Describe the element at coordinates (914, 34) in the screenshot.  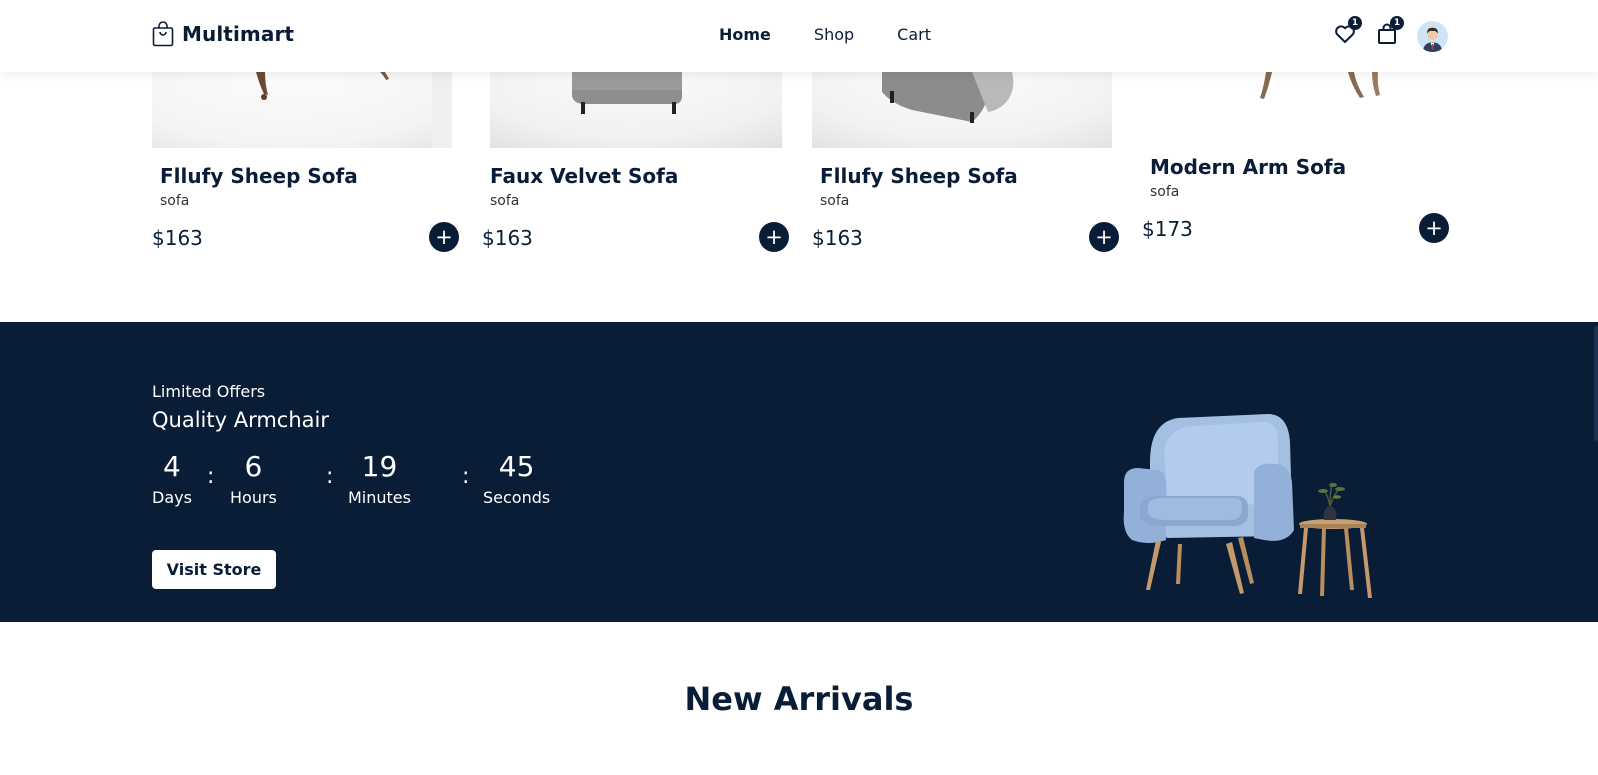
I see `nav-cart: Cart` at that location.